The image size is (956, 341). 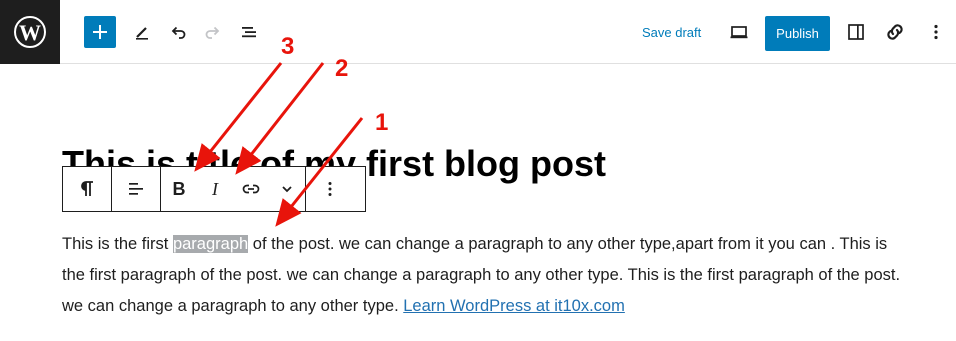 I want to click on redo-icon, so click(x=212, y=32).